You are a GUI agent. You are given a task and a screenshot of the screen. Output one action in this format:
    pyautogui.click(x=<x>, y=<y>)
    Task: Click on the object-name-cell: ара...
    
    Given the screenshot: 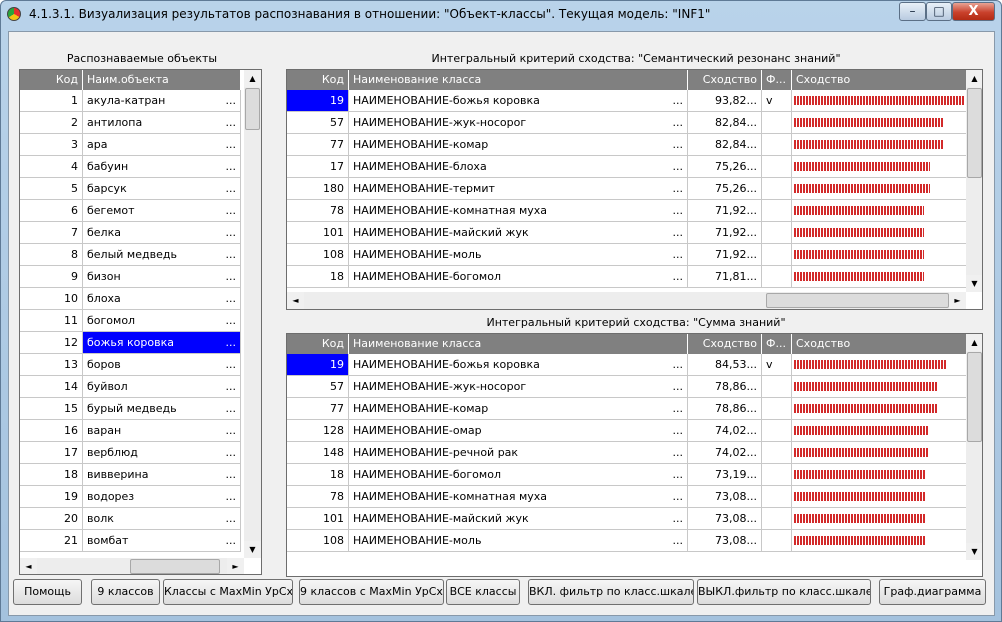 What is the action you would take?
    pyautogui.click(x=162, y=145)
    